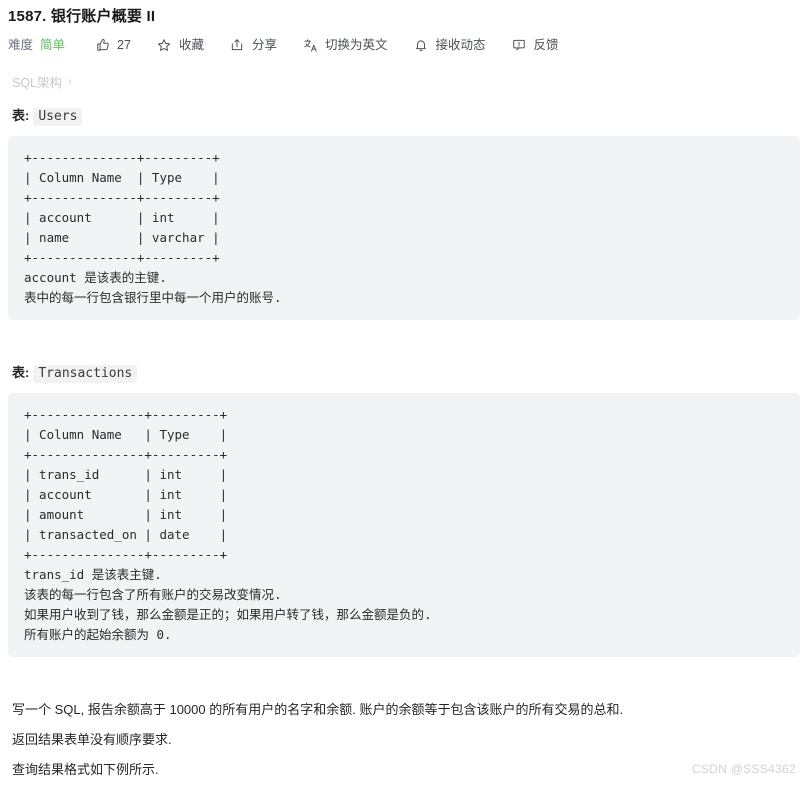  Describe the element at coordinates (21, 45) in the screenshot. I see `difficulty-label: 难度` at that location.